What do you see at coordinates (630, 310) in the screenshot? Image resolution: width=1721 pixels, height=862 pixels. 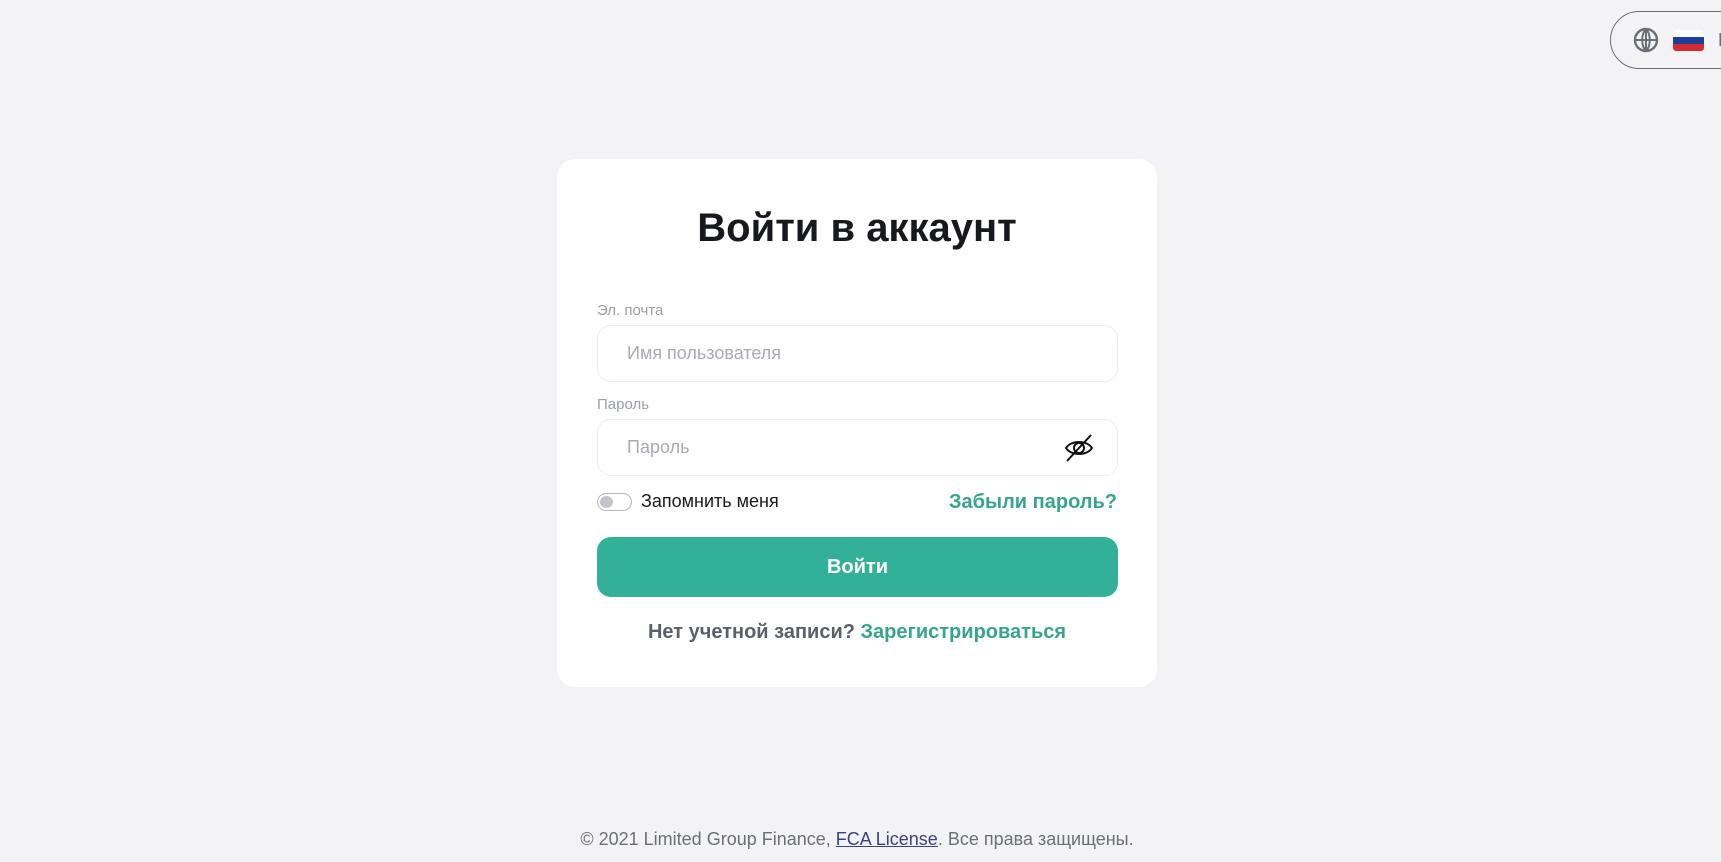 I see `email-label: Эл. почта` at bounding box center [630, 310].